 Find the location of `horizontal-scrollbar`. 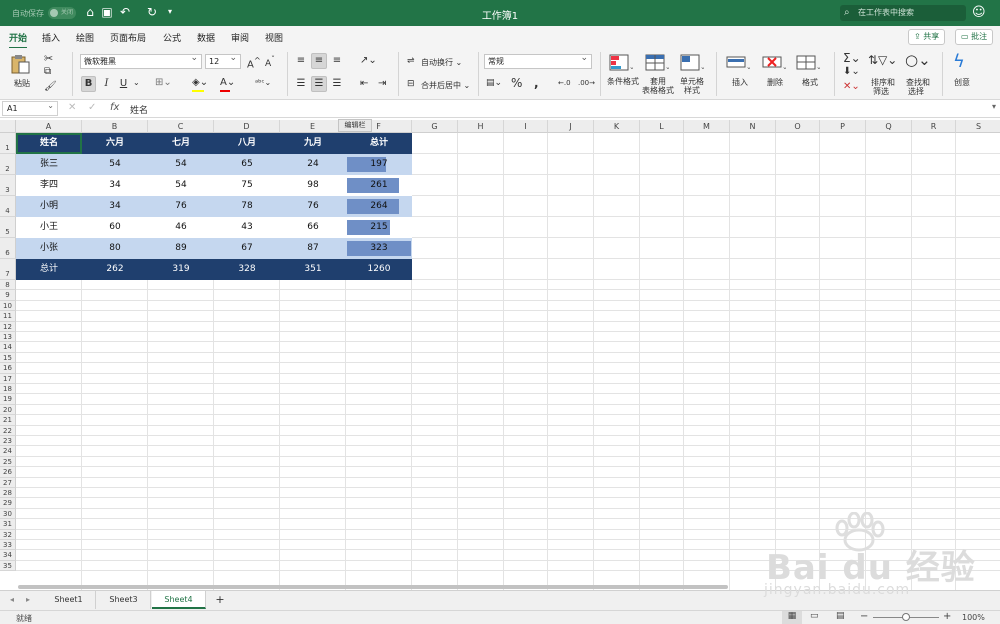

horizontal-scrollbar is located at coordinates (373, 587).